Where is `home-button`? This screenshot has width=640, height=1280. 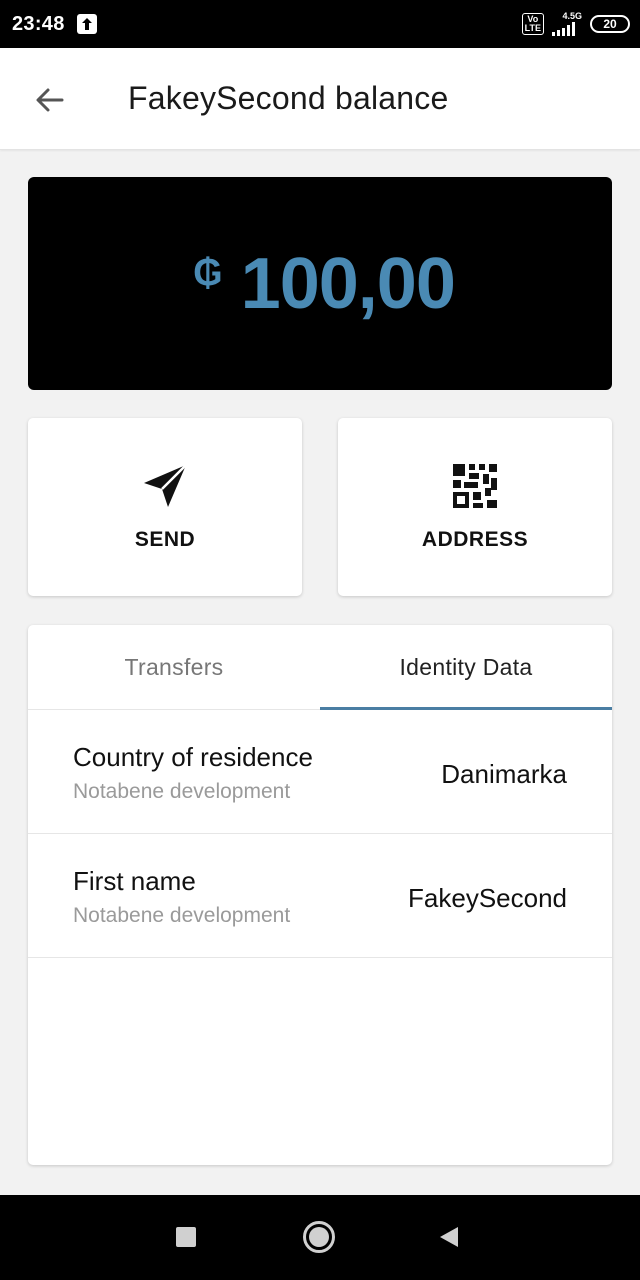 home-button is located at coordinates (319, 1237).